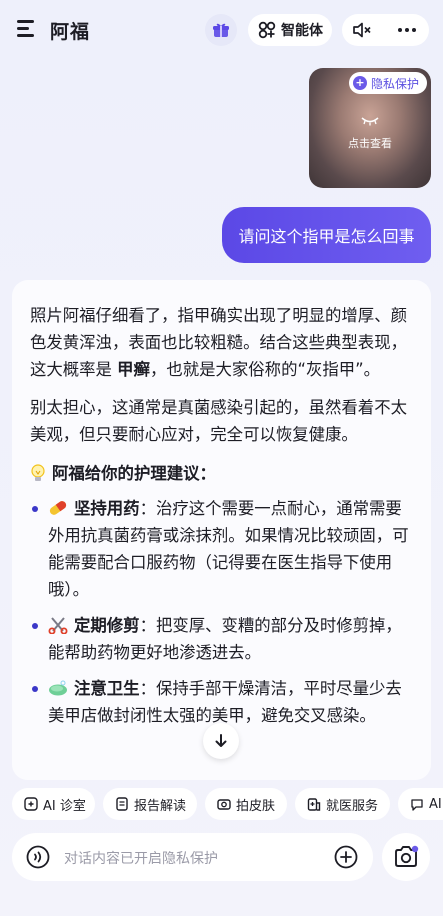  Describe the element at coordinates (53, 804) in the screenshot. I see `chip-ai-clinic: AI 诊室` at that location.